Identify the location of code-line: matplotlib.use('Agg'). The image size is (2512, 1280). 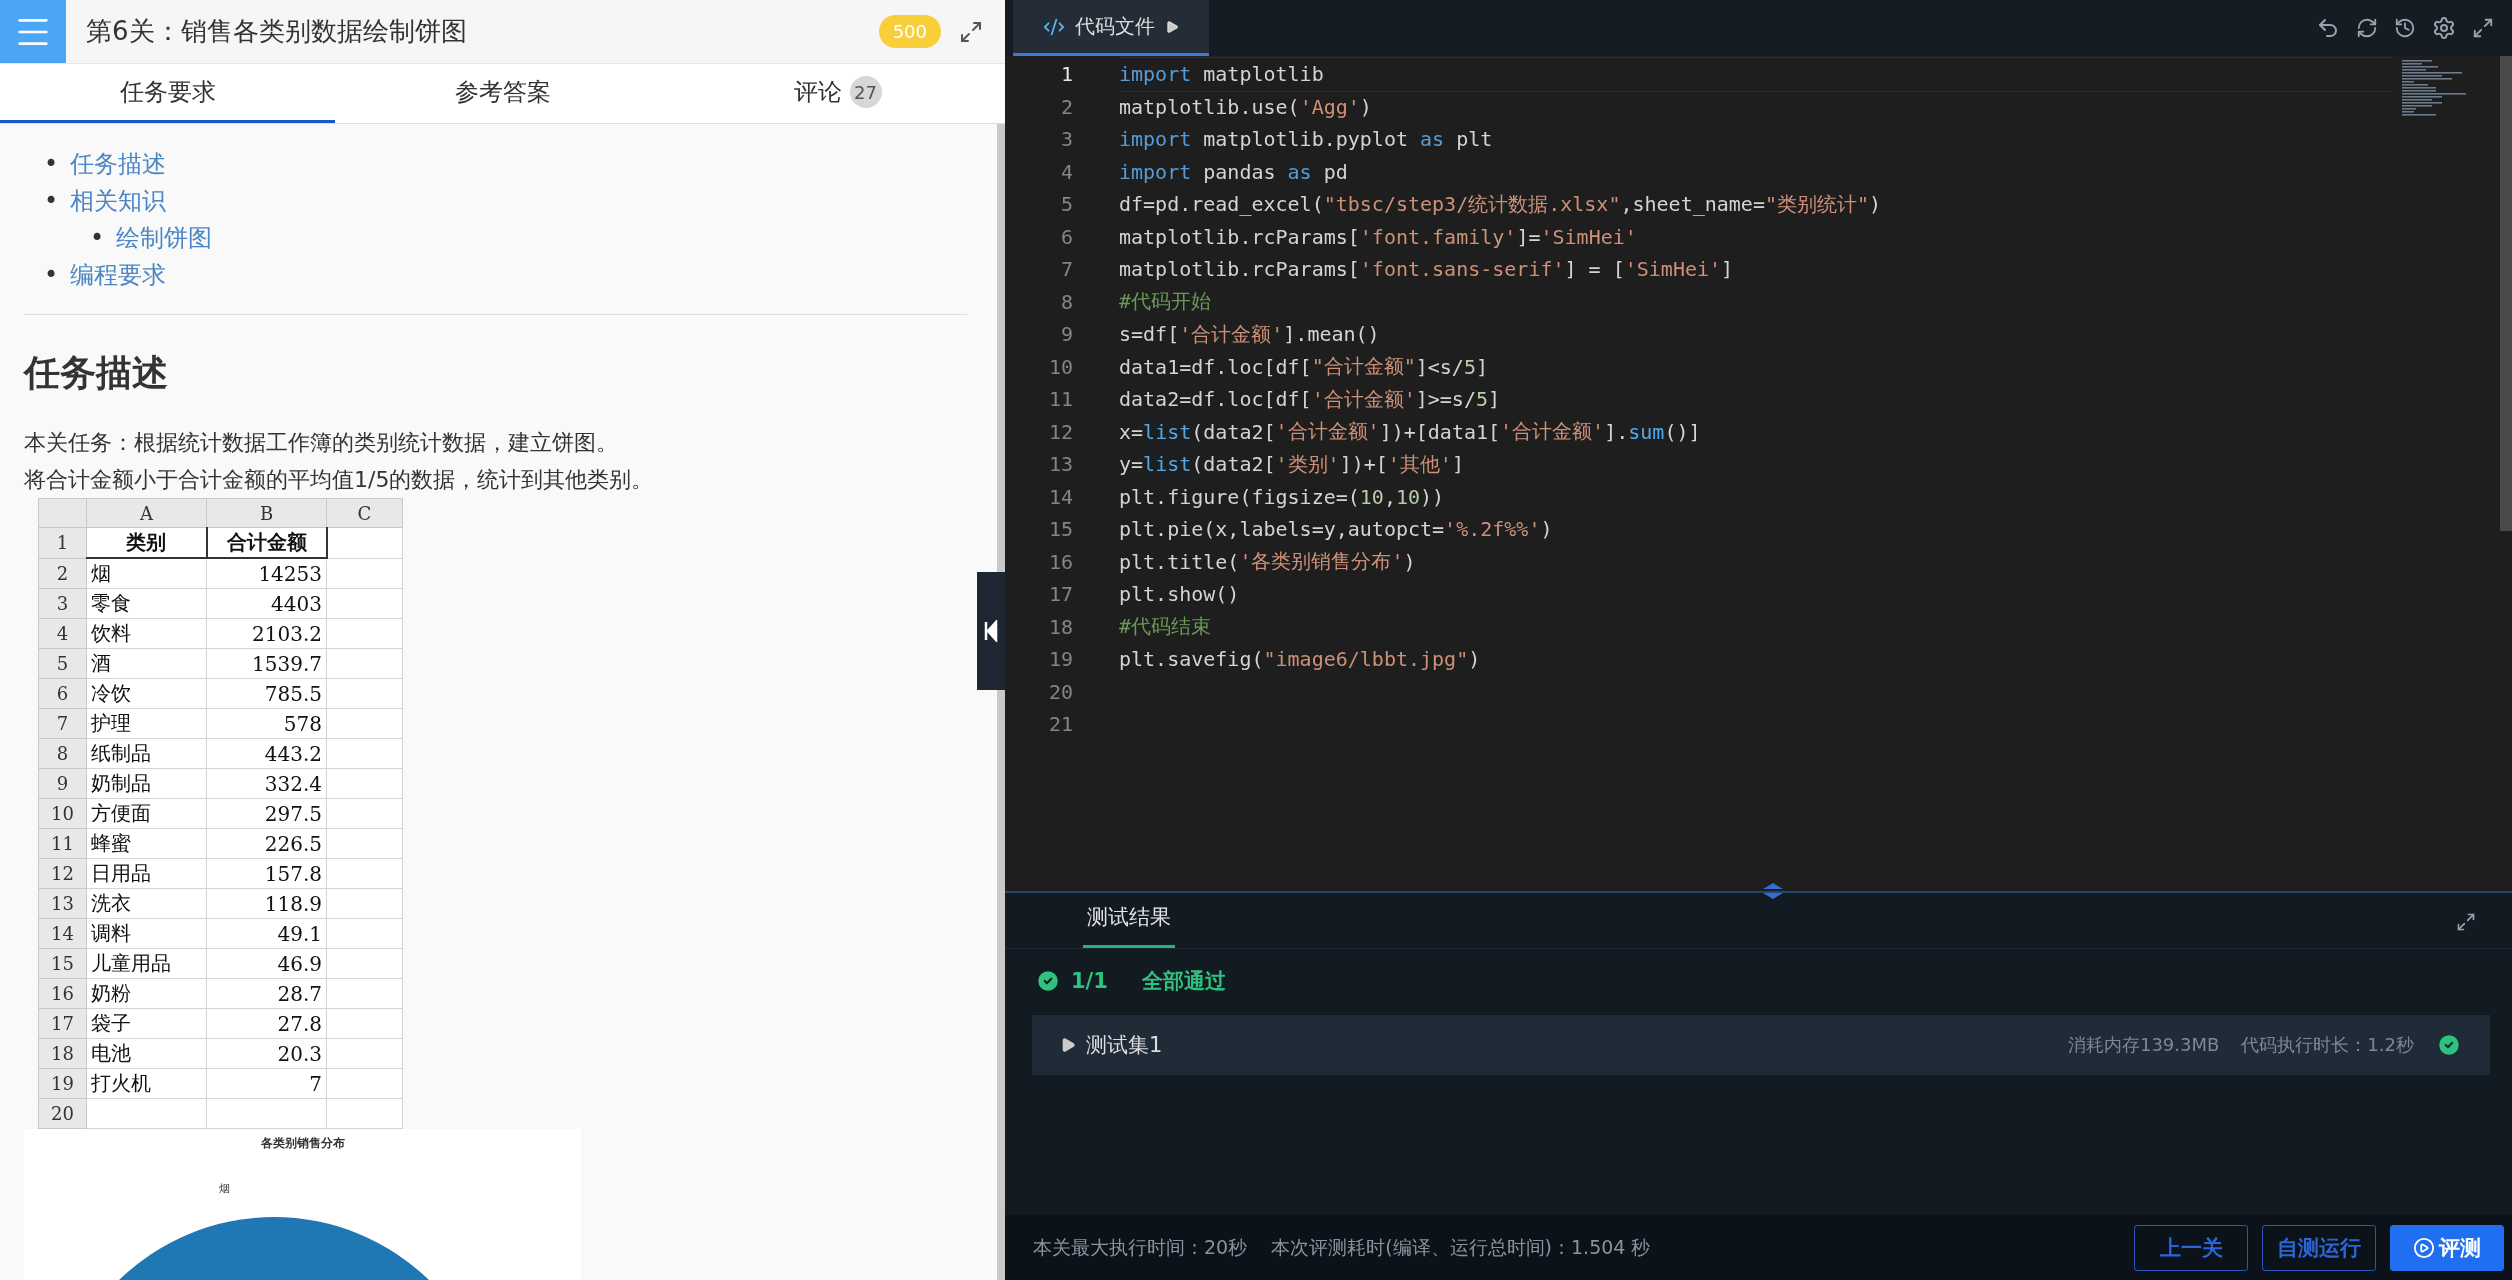
(1246, 107).